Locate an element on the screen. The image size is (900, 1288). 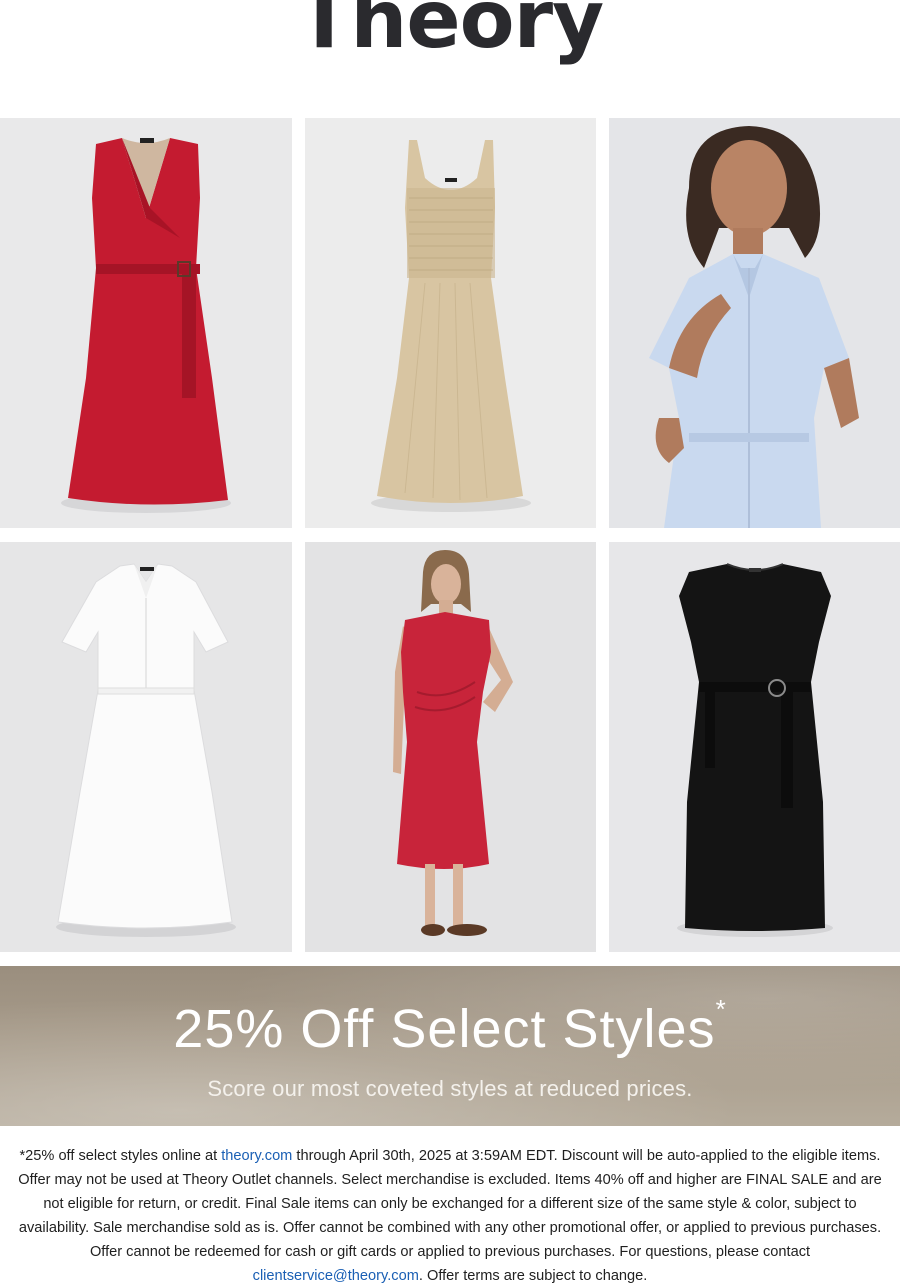
red-midi-dress-model-illustration is located at coordinates (450, 747).